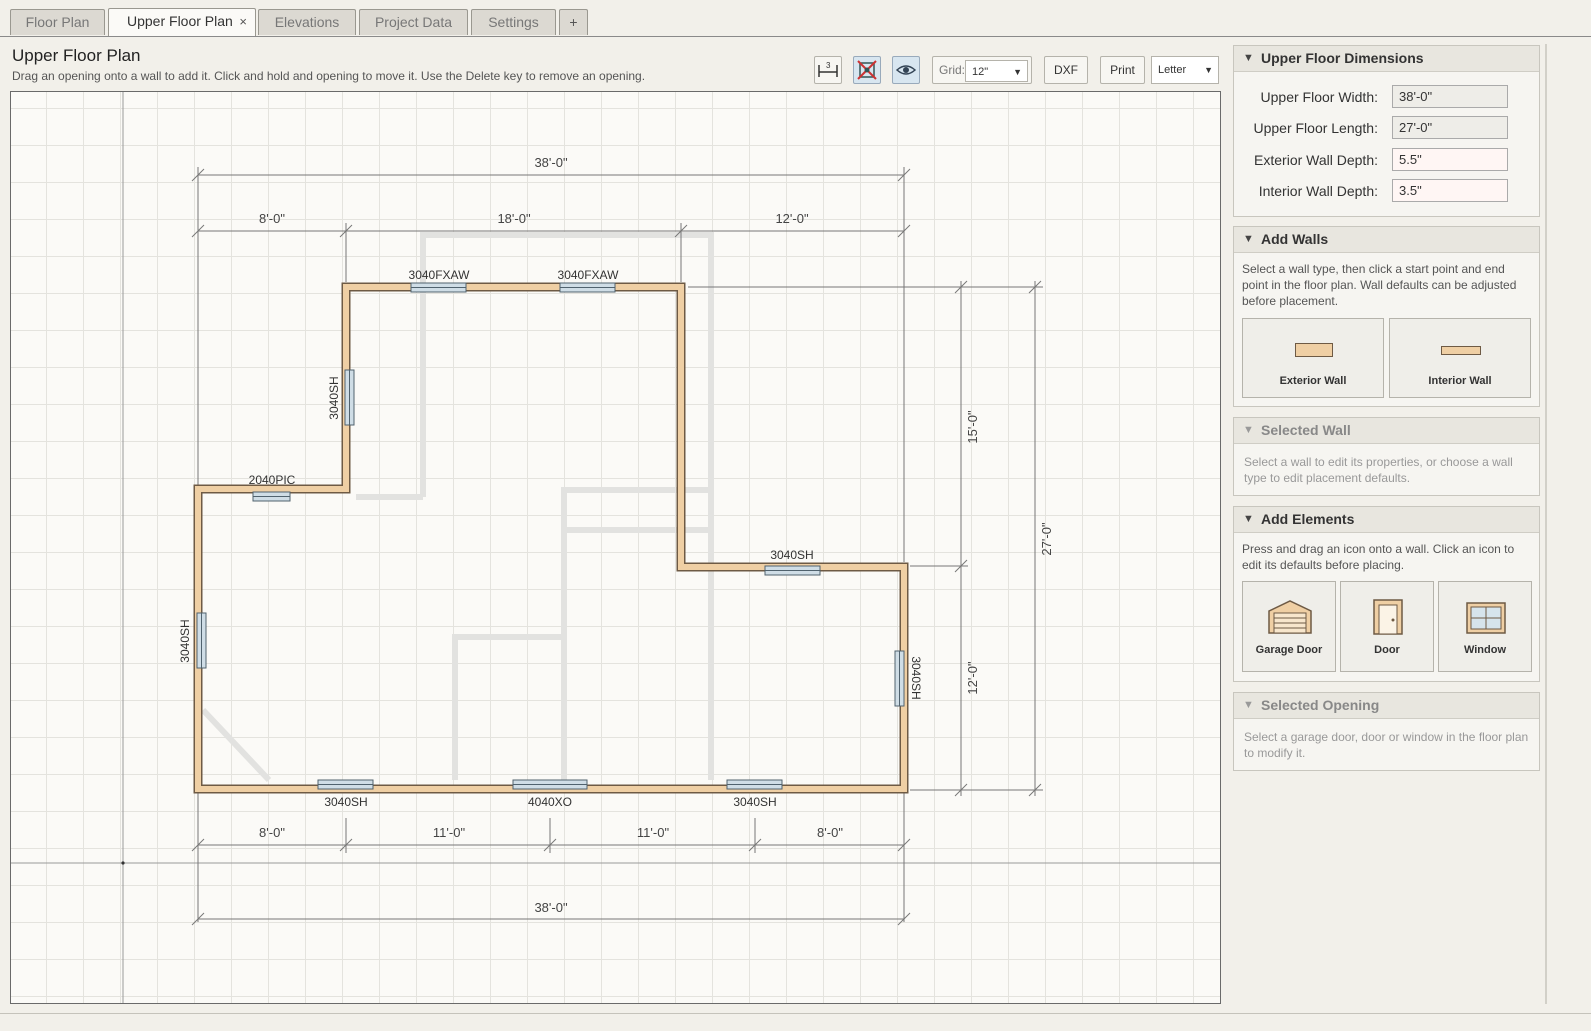 Image resolution: width=1591 pixels, height=1031 pixels. I want to click on field-label: Interior Wall Depth:, so click(1318, 191).